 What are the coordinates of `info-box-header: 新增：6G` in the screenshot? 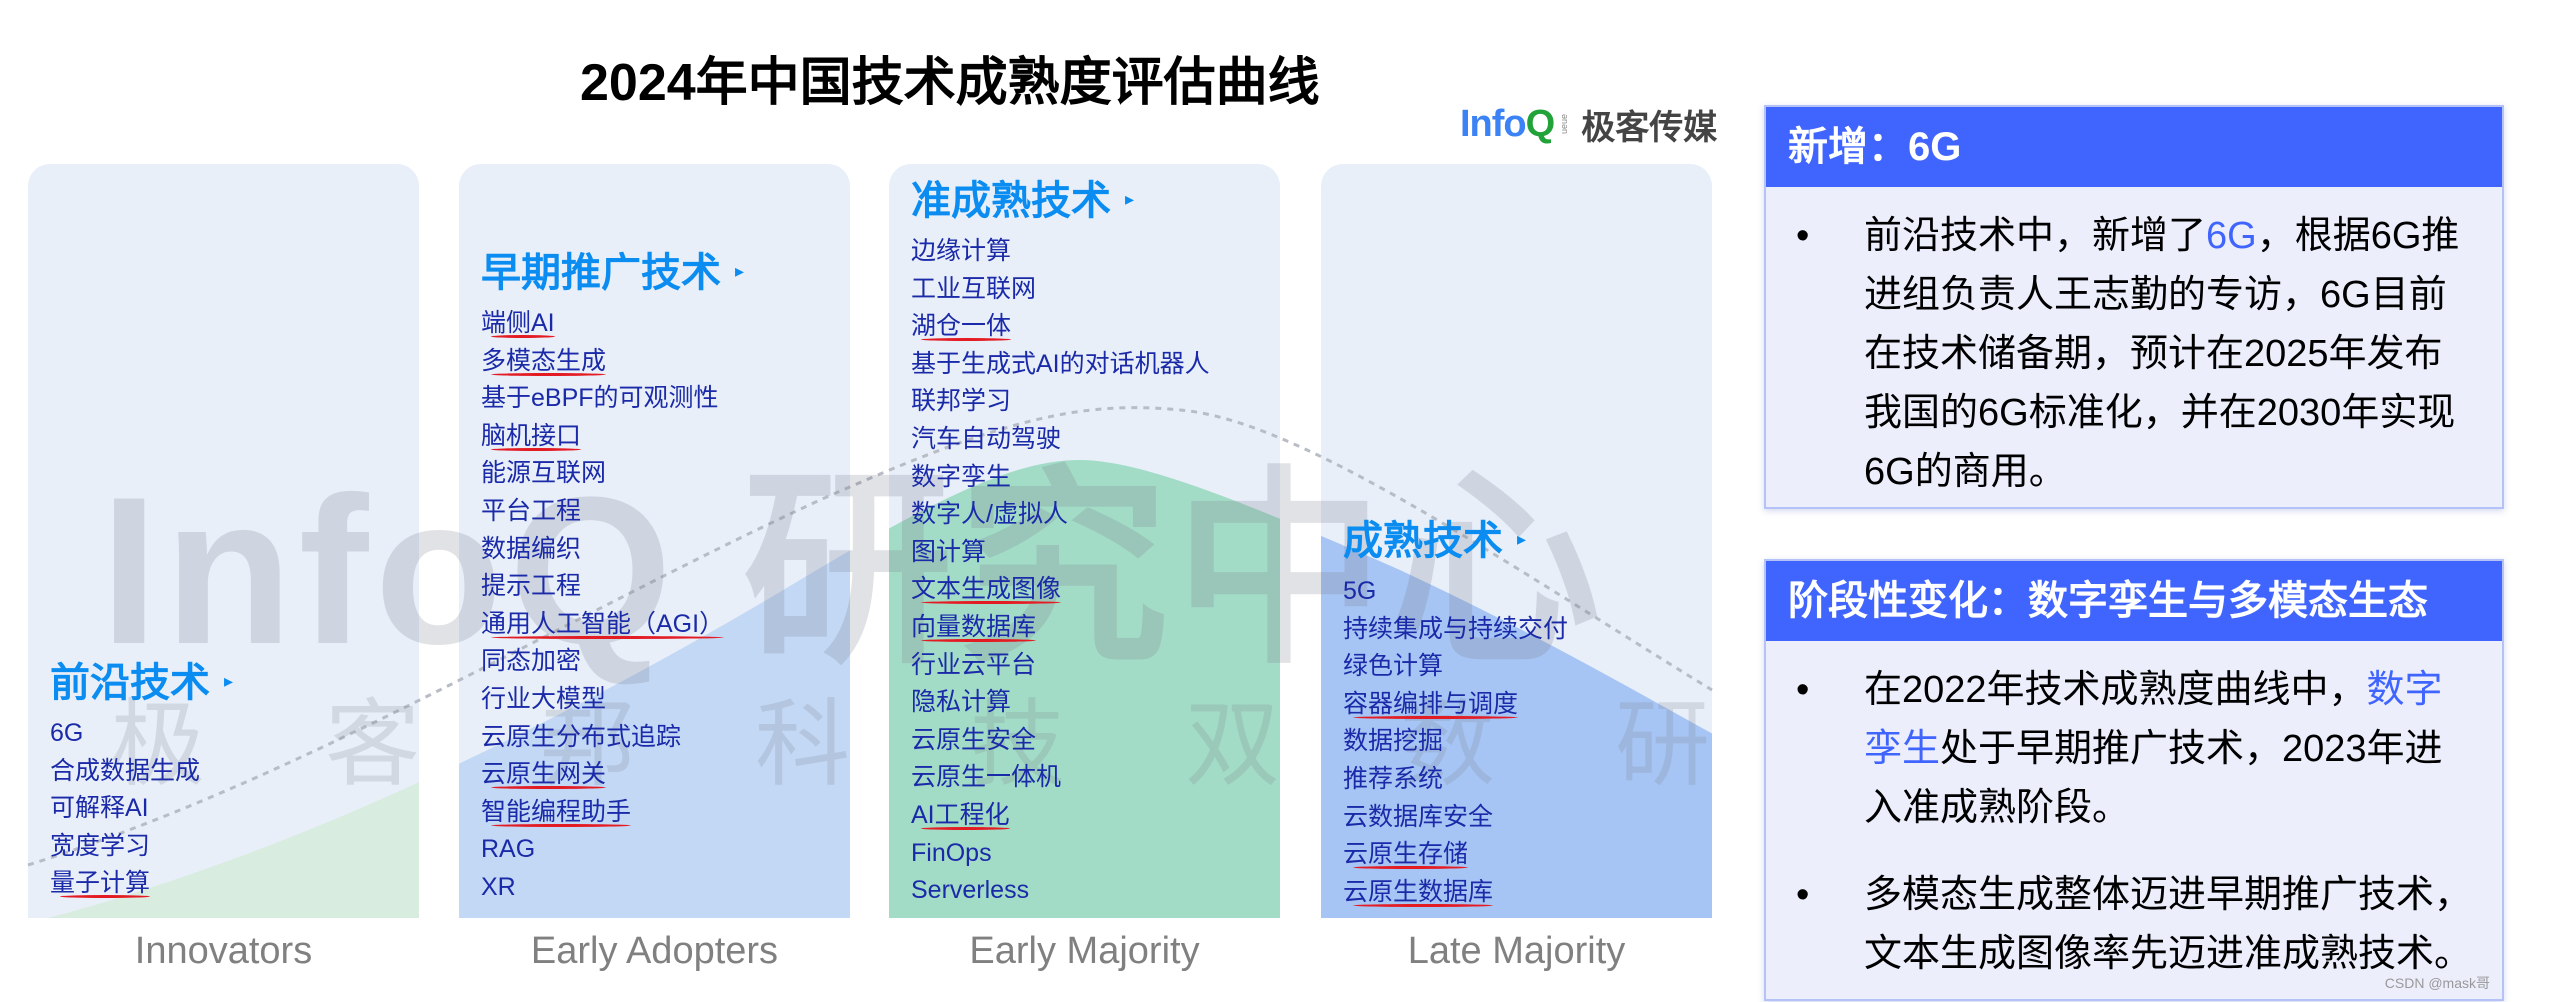 It's located at (2134, 147).